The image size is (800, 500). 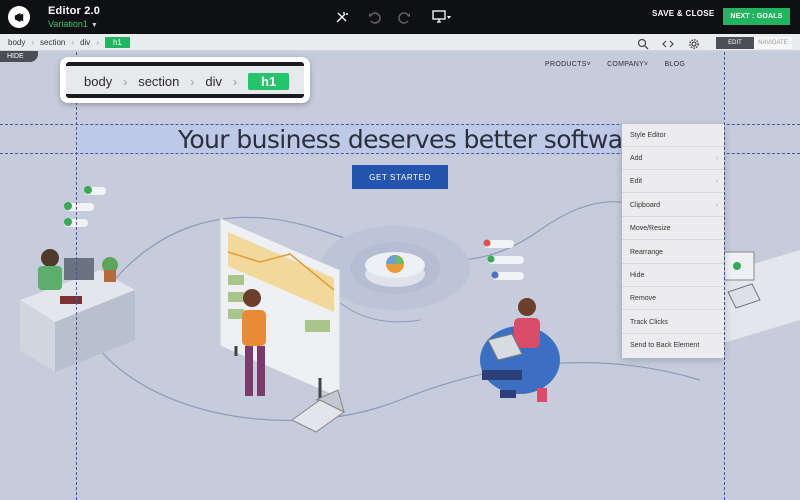 I want to click on megaphone-logo-icon, so click(x=19, y=17).